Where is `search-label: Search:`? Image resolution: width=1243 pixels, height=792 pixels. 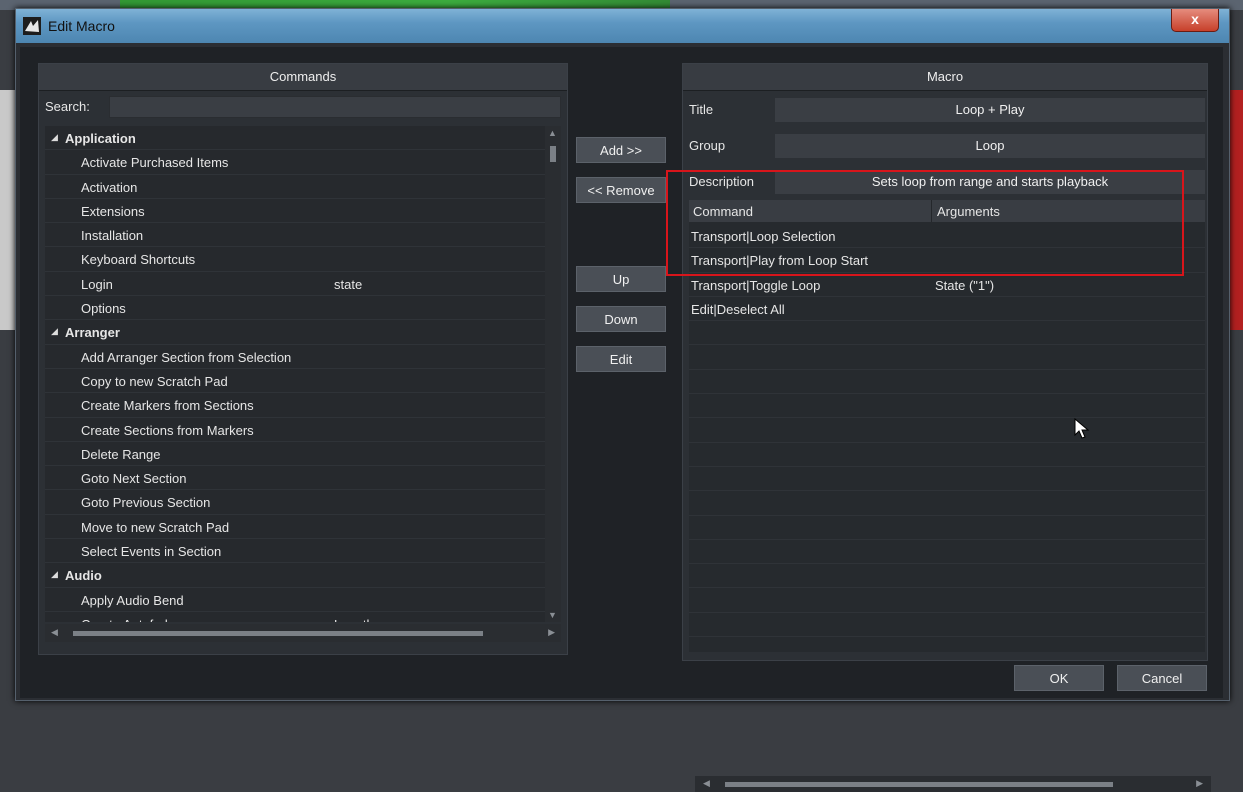 search-label: Search: is located at coordinates (67, 106).